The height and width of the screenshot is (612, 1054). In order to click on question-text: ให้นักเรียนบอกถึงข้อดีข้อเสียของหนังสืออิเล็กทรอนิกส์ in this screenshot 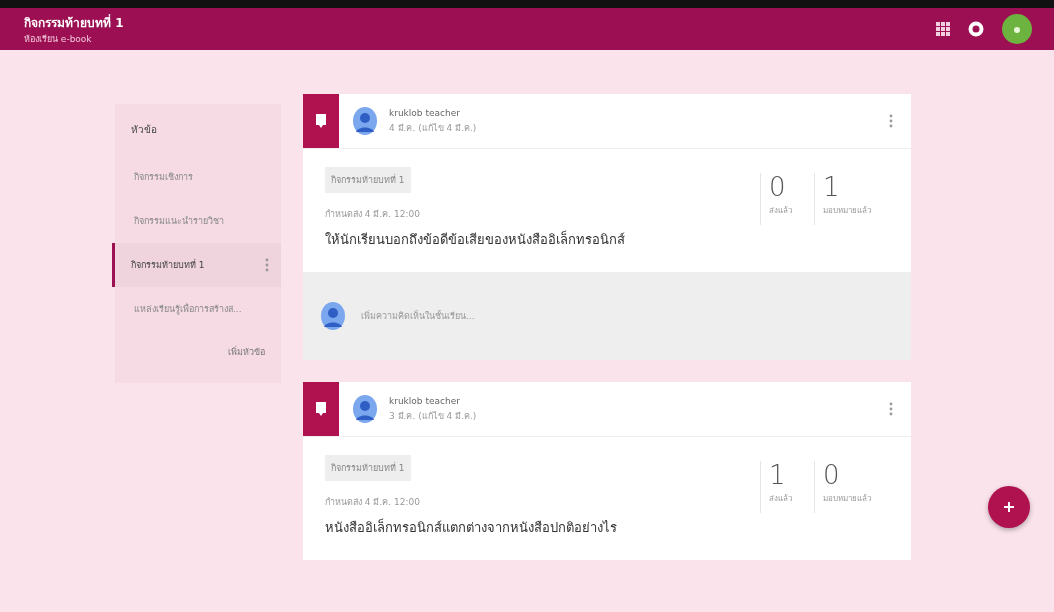, I will do `click(475, 239)`.